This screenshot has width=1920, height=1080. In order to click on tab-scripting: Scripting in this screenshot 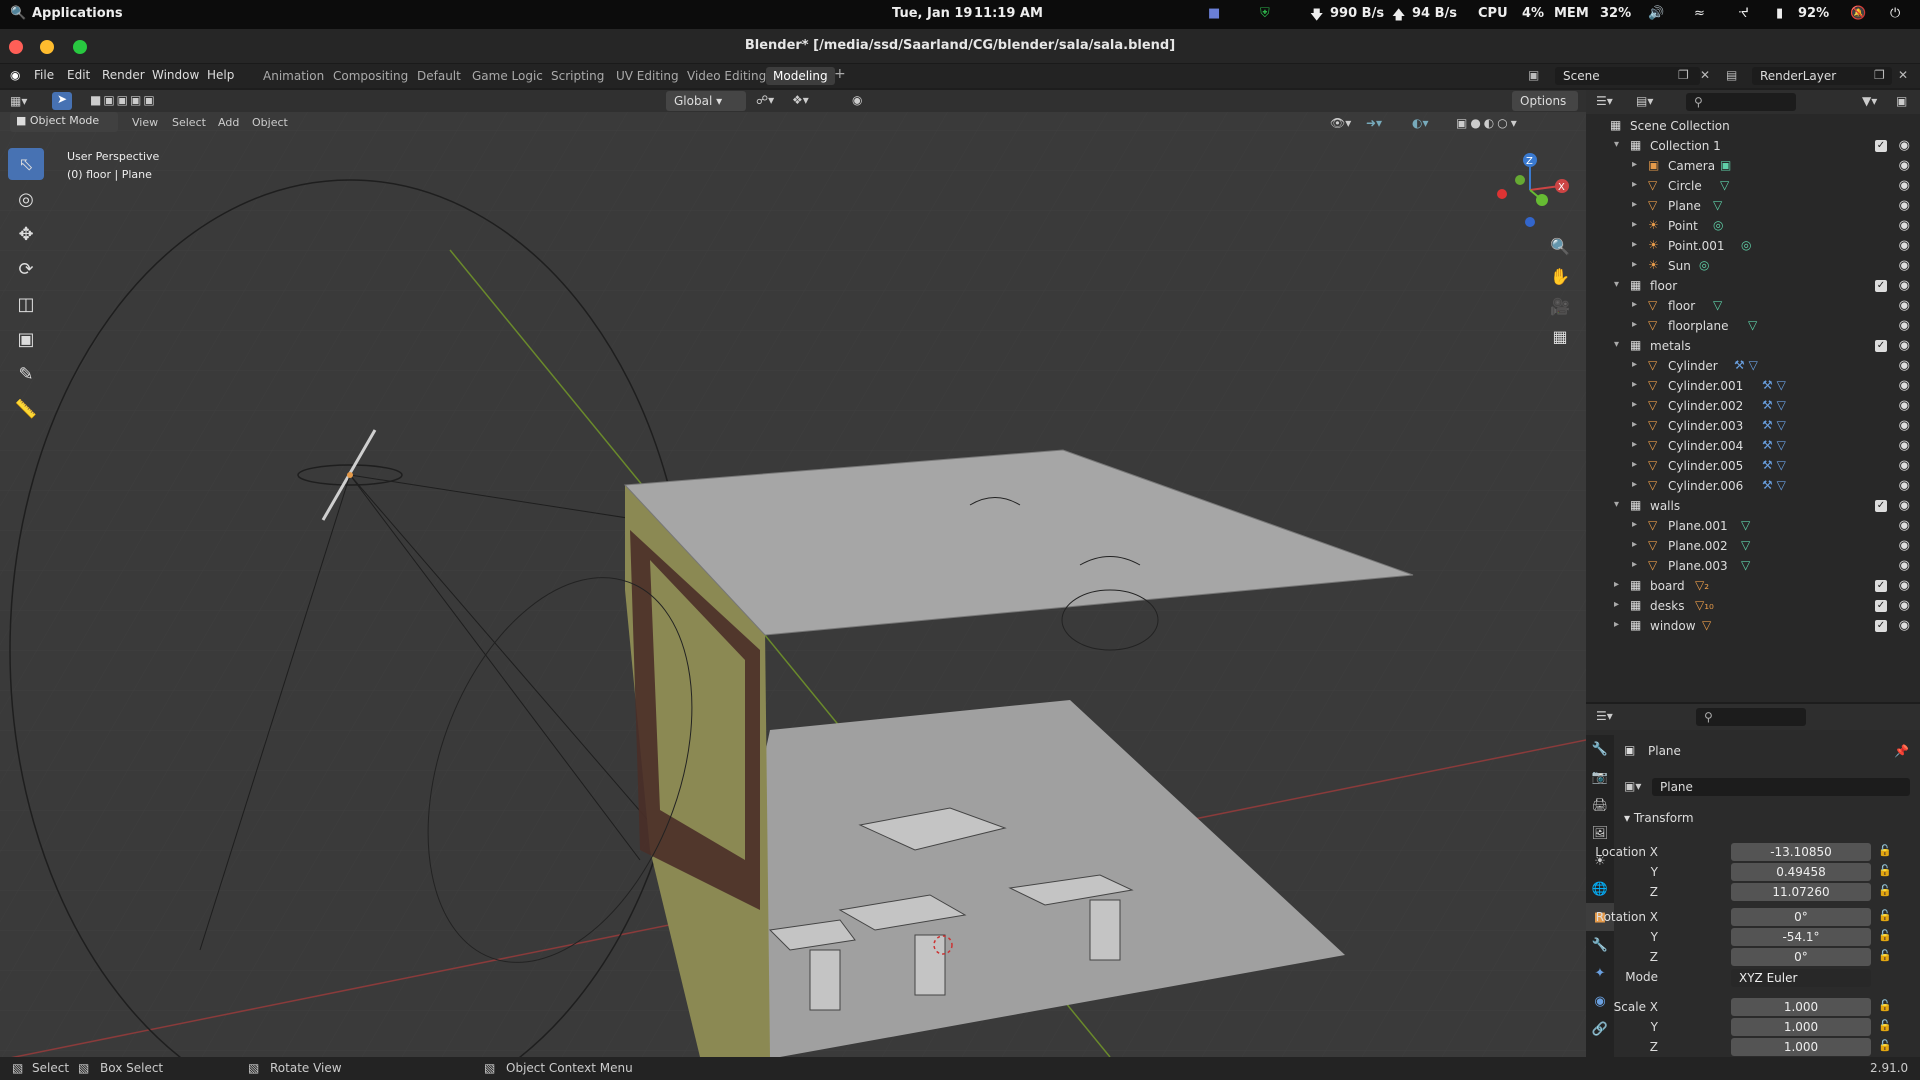, I will do `click(577, 76)`.